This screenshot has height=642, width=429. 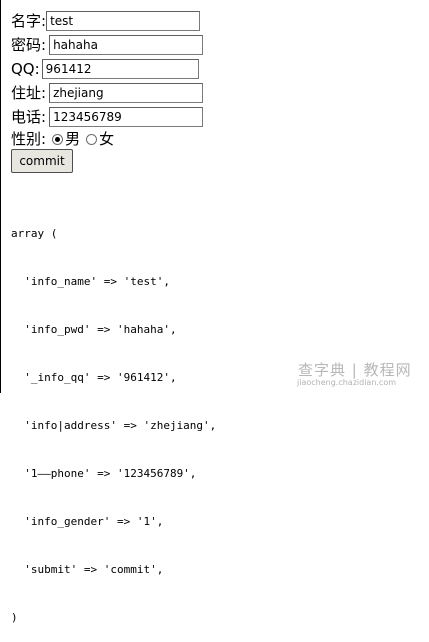 I want to click on output-line: 'info_gender' => '1',, so click(x=87, y=521).